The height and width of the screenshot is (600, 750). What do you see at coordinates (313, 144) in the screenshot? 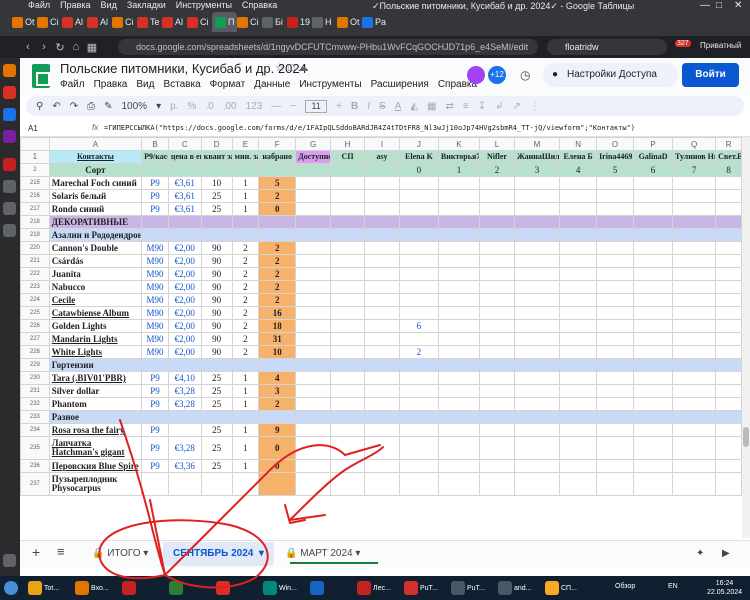
I see `column-header: G` at bounding box center [313, 144].